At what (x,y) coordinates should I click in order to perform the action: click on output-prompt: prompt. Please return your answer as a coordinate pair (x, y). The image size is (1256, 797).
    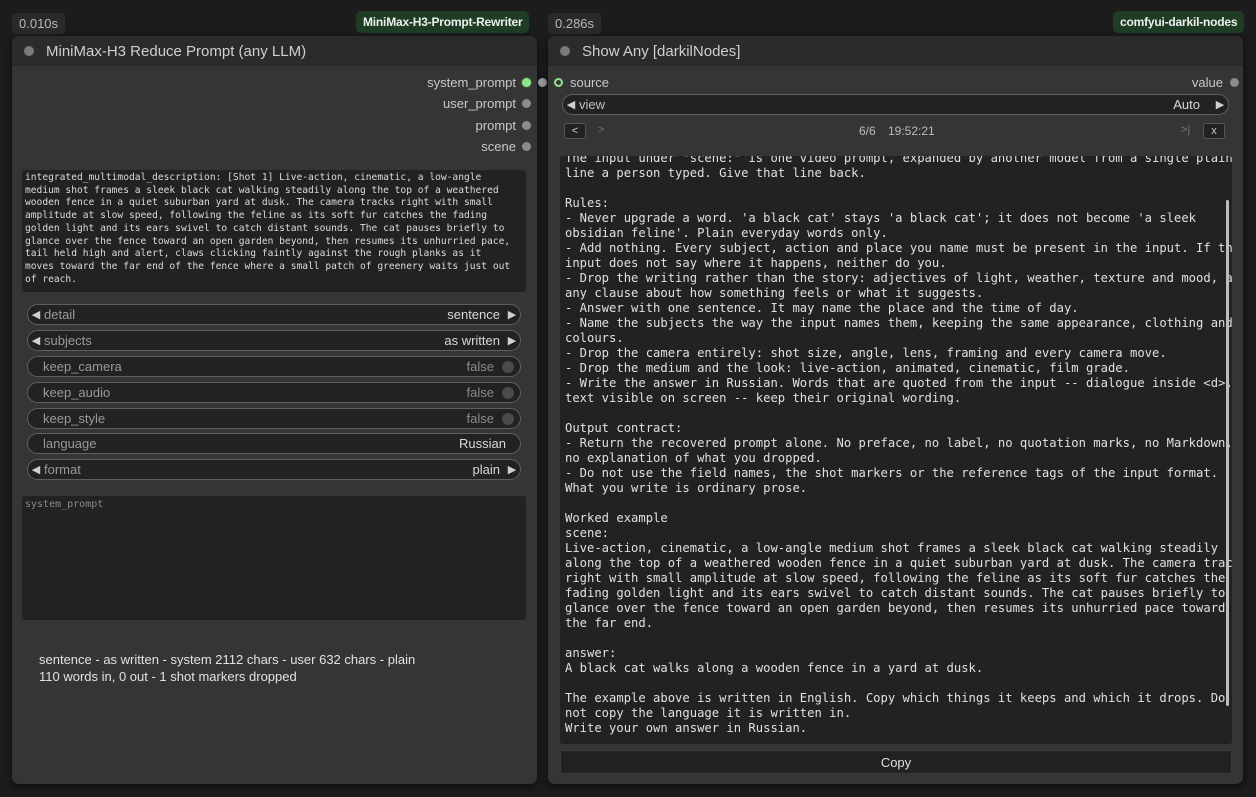
    Looking at the image, I should click on (503, 125).